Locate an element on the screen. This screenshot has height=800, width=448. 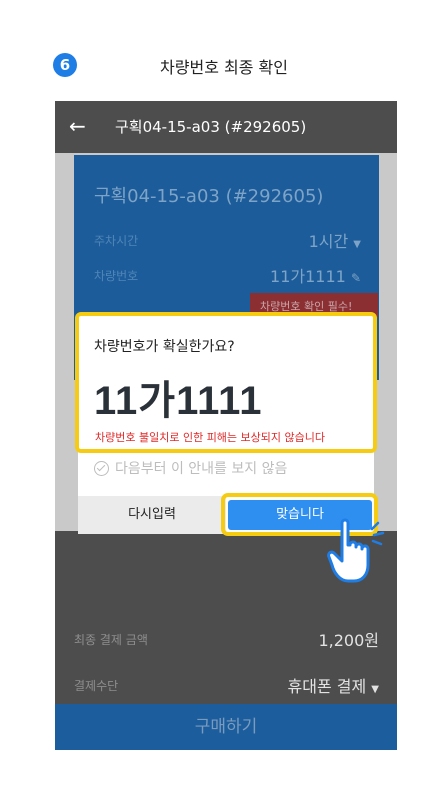
method-label: 결제수단 is located at coordinates (96, 686).